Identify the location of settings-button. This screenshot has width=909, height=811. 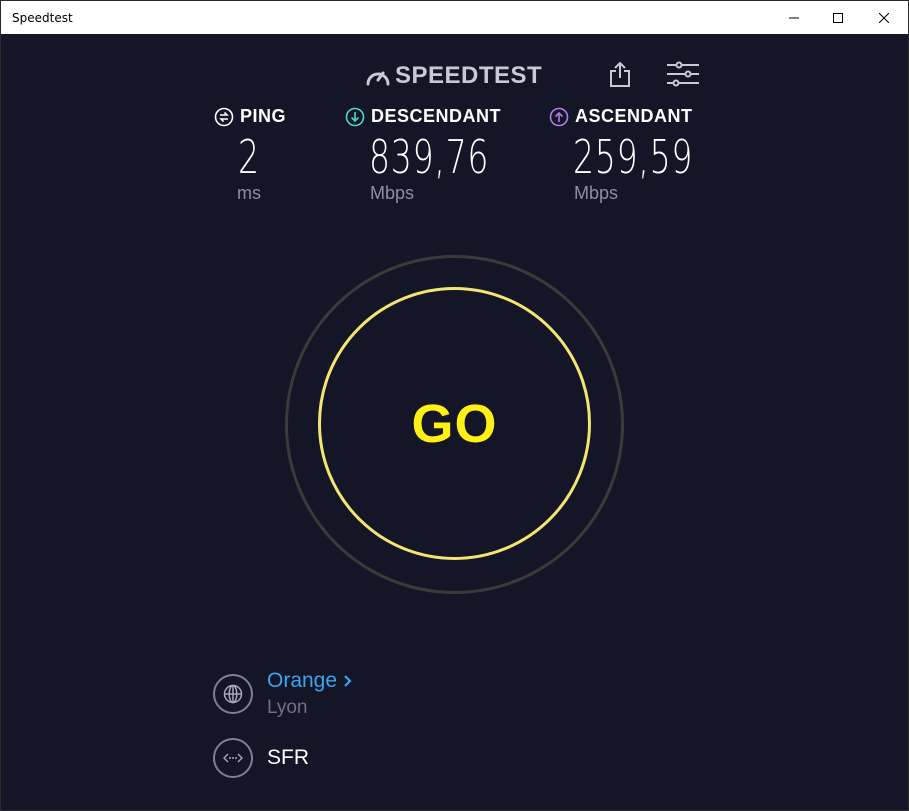
(683, 74).